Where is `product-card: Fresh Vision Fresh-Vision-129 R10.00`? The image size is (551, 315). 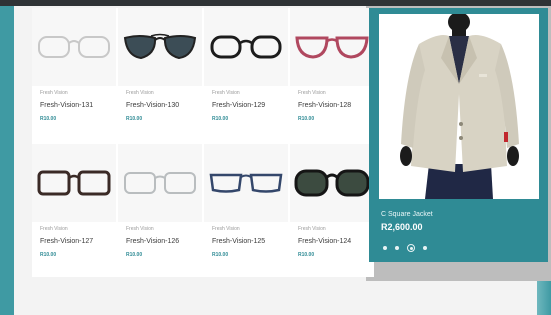 product-card: Fresh Vision Fresh-Vision-129 R10.00 is located at coordinates (246, 73).